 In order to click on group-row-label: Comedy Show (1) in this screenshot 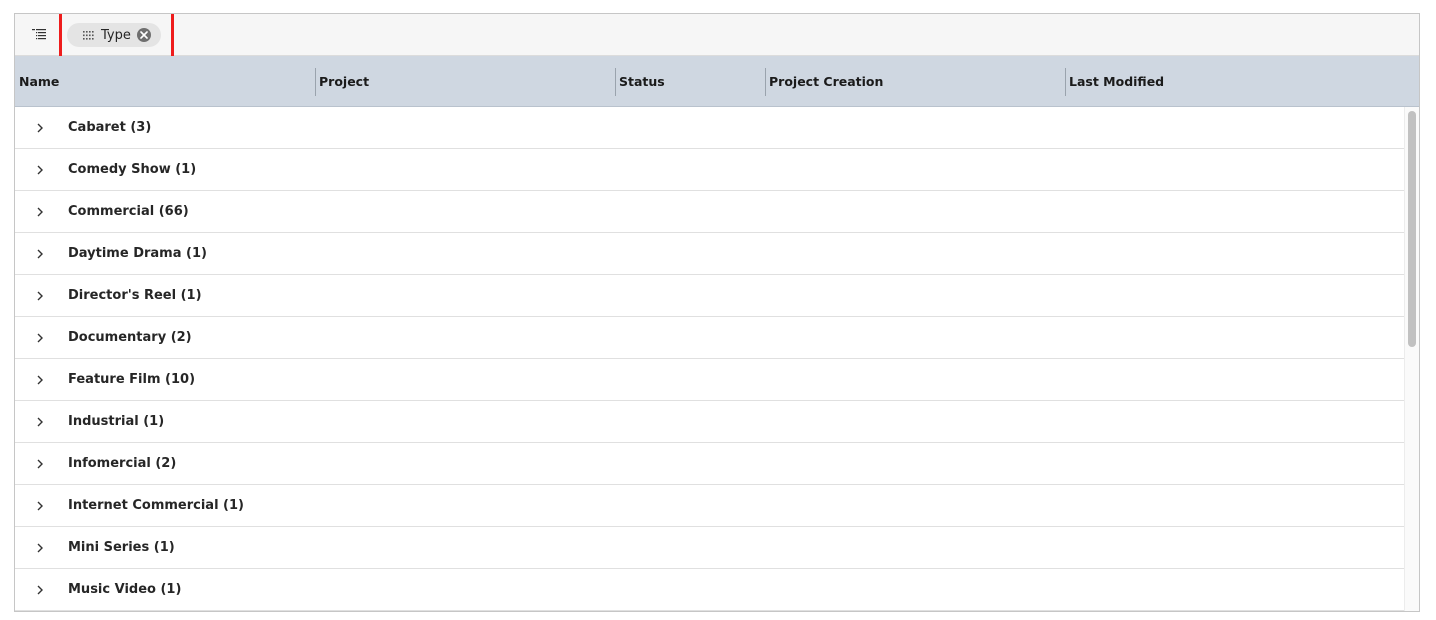, I will do `click(132, 169)`.